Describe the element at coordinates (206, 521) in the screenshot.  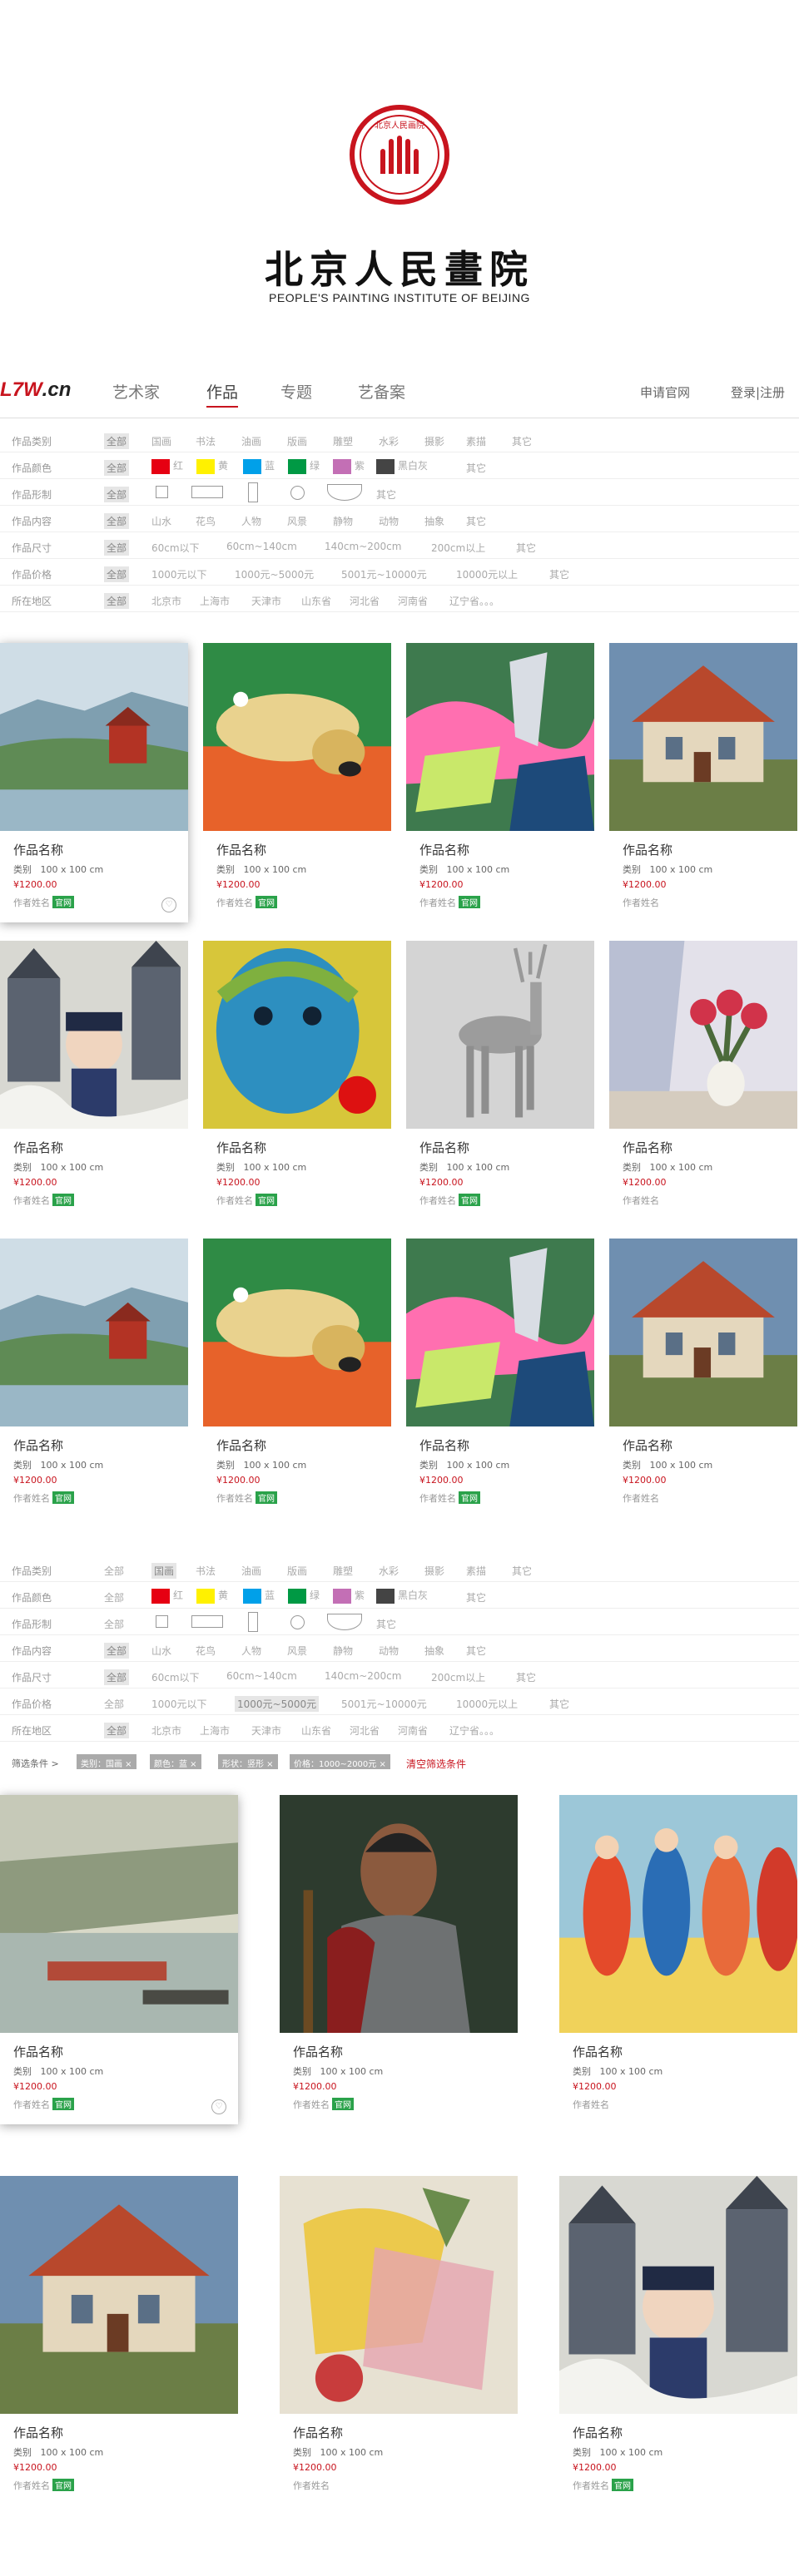
I see `filter-option-content: 花鸟` at that location.